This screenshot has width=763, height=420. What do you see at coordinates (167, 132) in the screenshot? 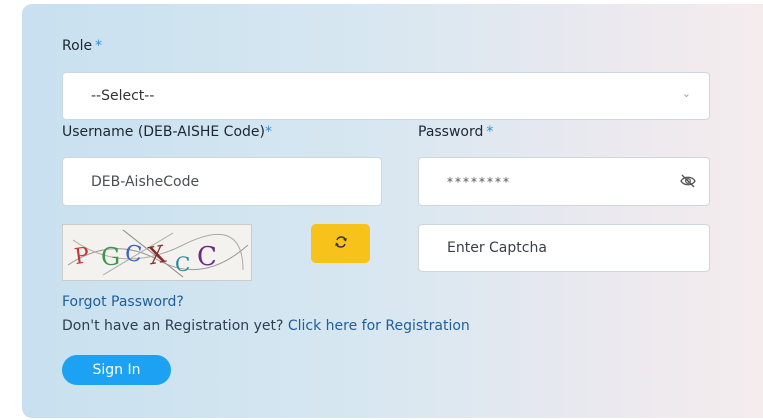
I see `username-label: Username (DEB-AISHE Code)*` at bounding box center [167, 132].